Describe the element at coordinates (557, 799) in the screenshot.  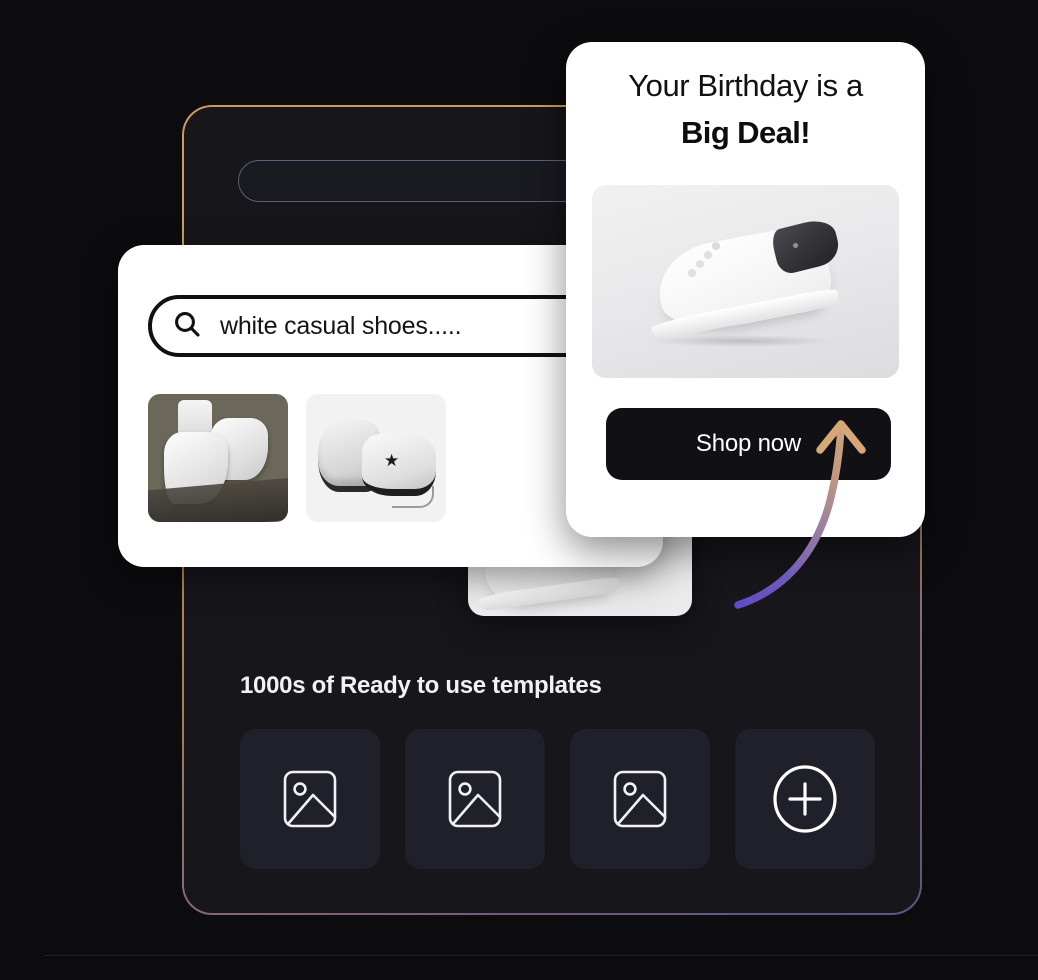
I see `template-tile-row` at that location.